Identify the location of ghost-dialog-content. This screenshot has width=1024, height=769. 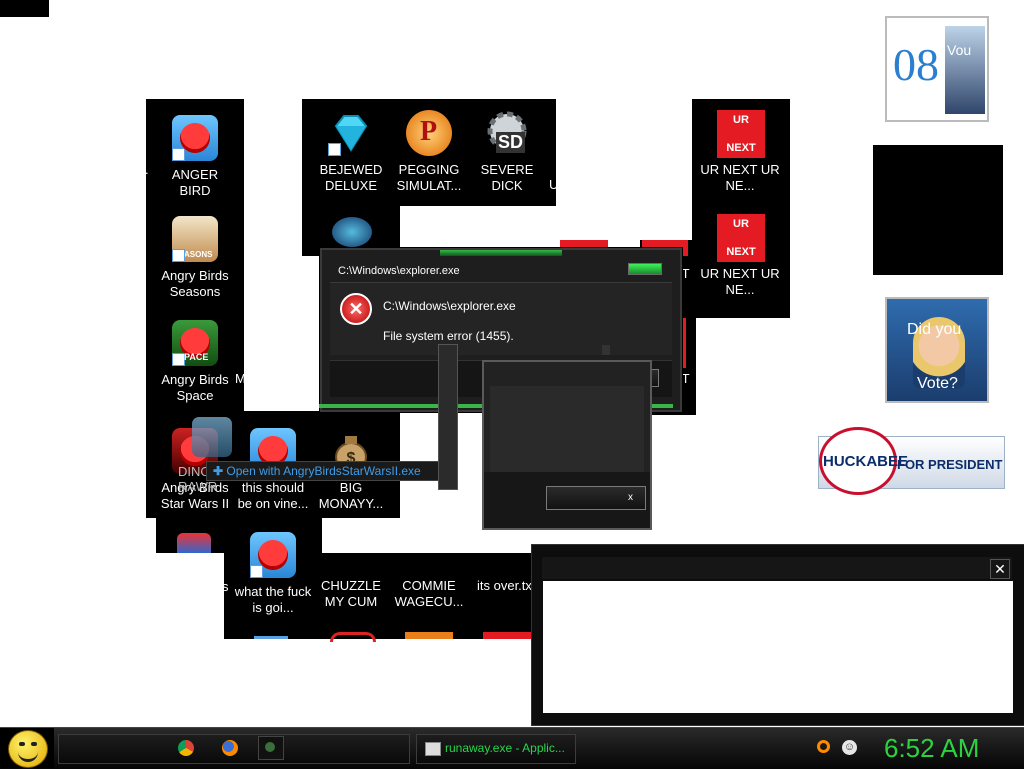
(567, 429).